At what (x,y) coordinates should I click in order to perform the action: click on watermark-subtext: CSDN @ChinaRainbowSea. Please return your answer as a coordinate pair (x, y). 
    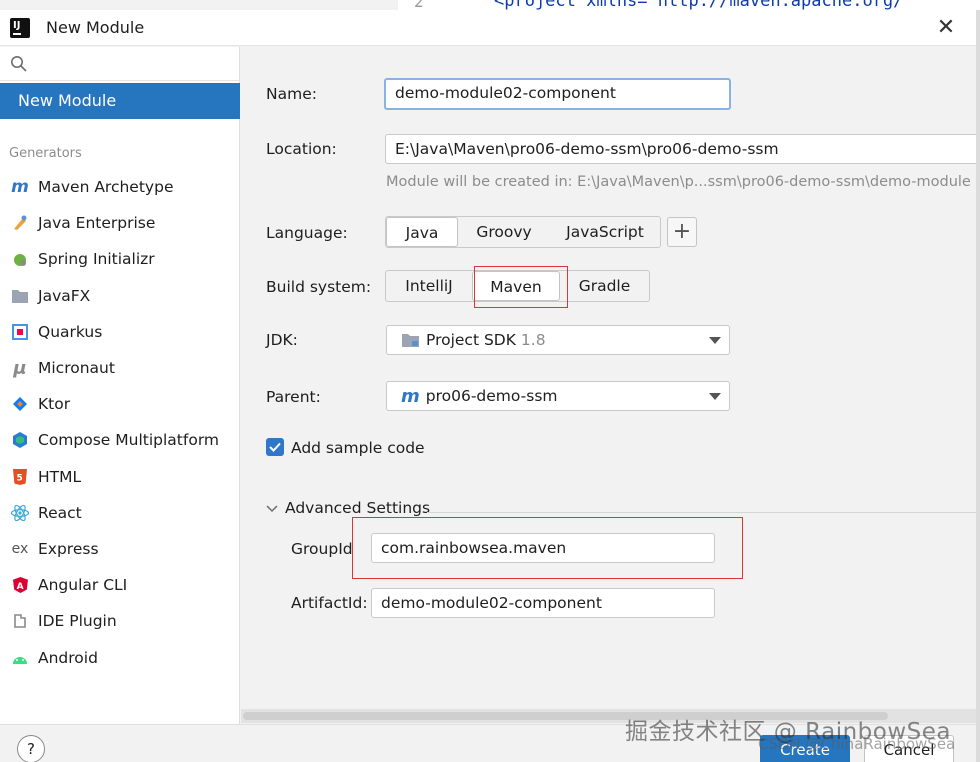
    Looking at the image, I should click on (857, 744).